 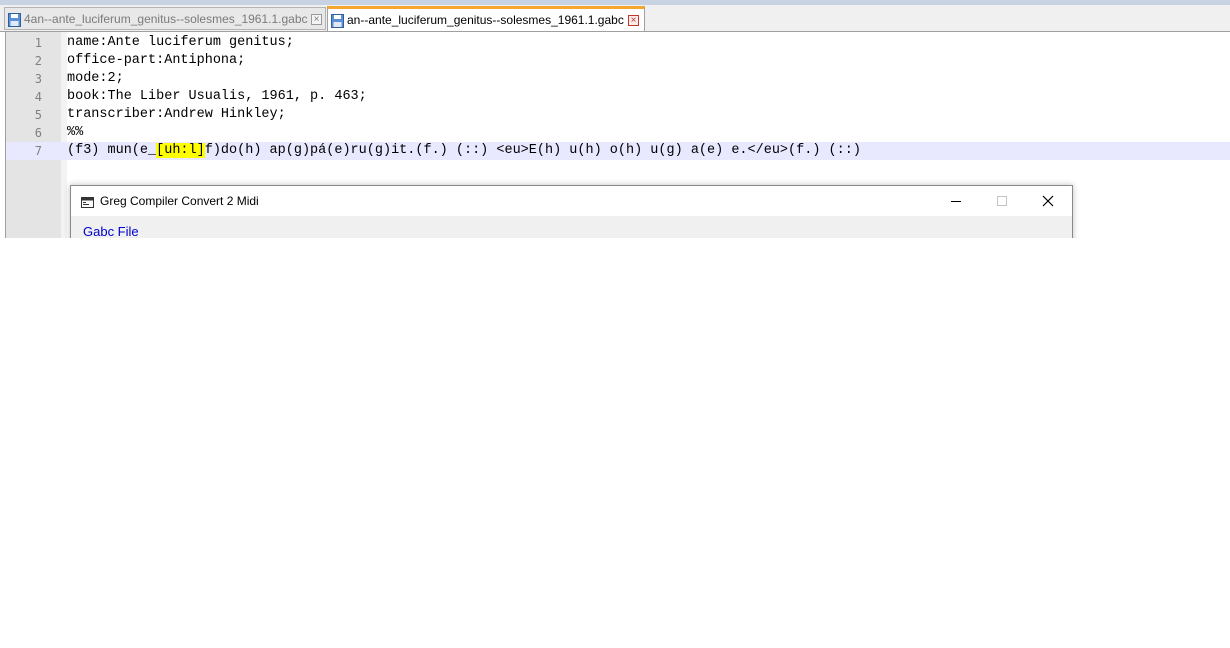 I want to click on app-window-icon, so click(x=87, y=201).